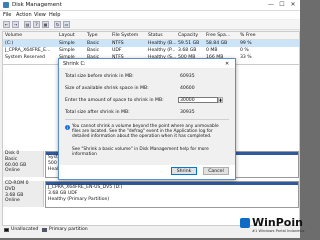 The width and height of the screenshot is (320, 240). What do you see at coordinates (23, 194) in the screenshot?
I see `cdrom-0-label: CD-ROM 0 DVD 3.68 GB Online` at bounding box center [23, 194].